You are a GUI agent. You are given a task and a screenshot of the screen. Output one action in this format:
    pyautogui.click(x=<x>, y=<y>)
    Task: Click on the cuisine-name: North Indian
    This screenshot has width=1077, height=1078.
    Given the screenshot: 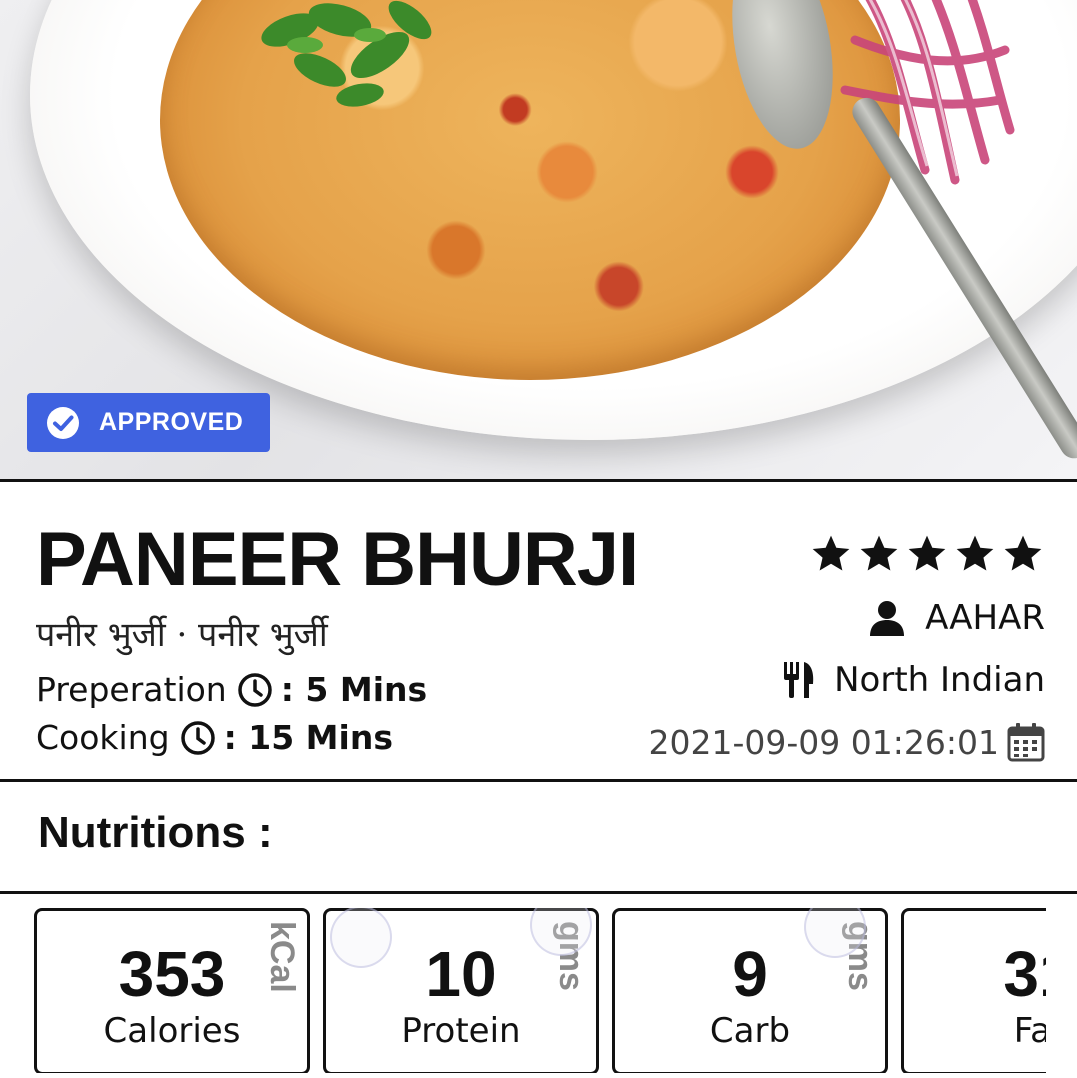 What is the action you would take?
    pyautogui.click(x=939, y=680)
    